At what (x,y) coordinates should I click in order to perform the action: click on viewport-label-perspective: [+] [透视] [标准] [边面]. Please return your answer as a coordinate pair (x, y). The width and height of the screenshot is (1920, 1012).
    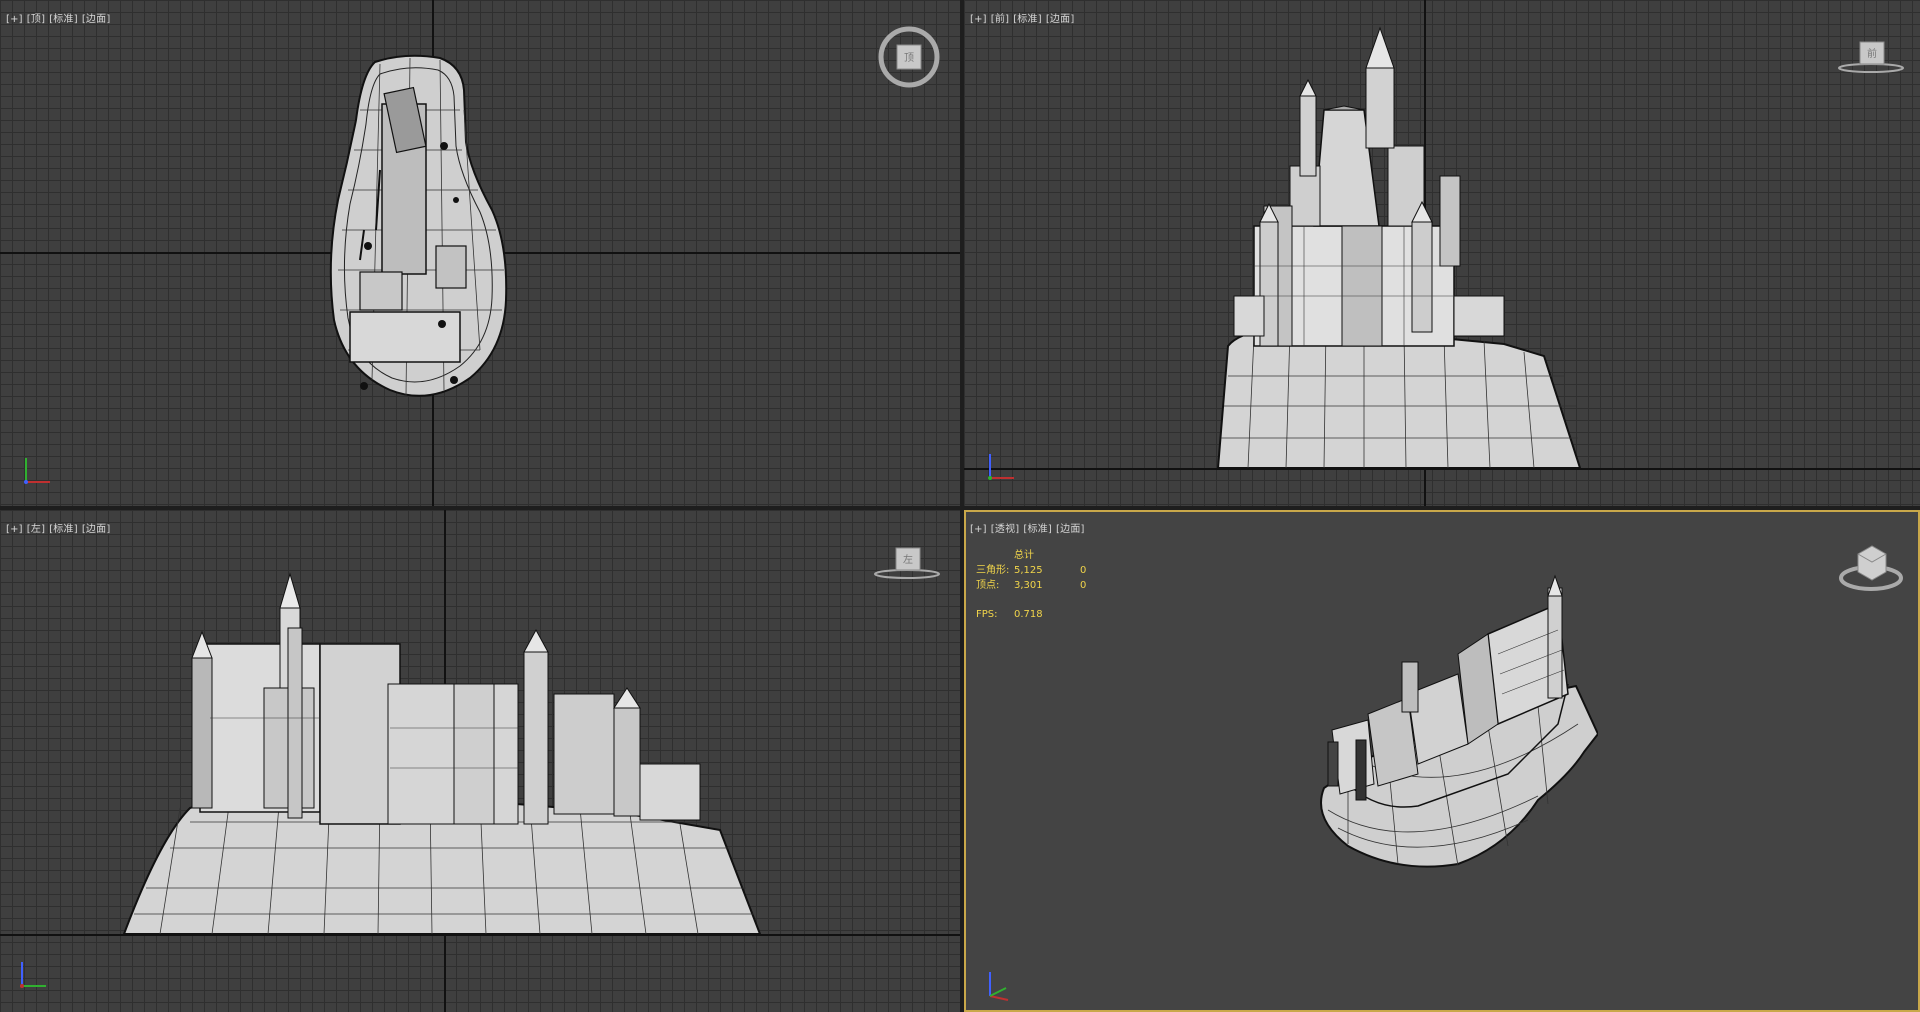
    Looking at the image, I should click on (1029, 527).